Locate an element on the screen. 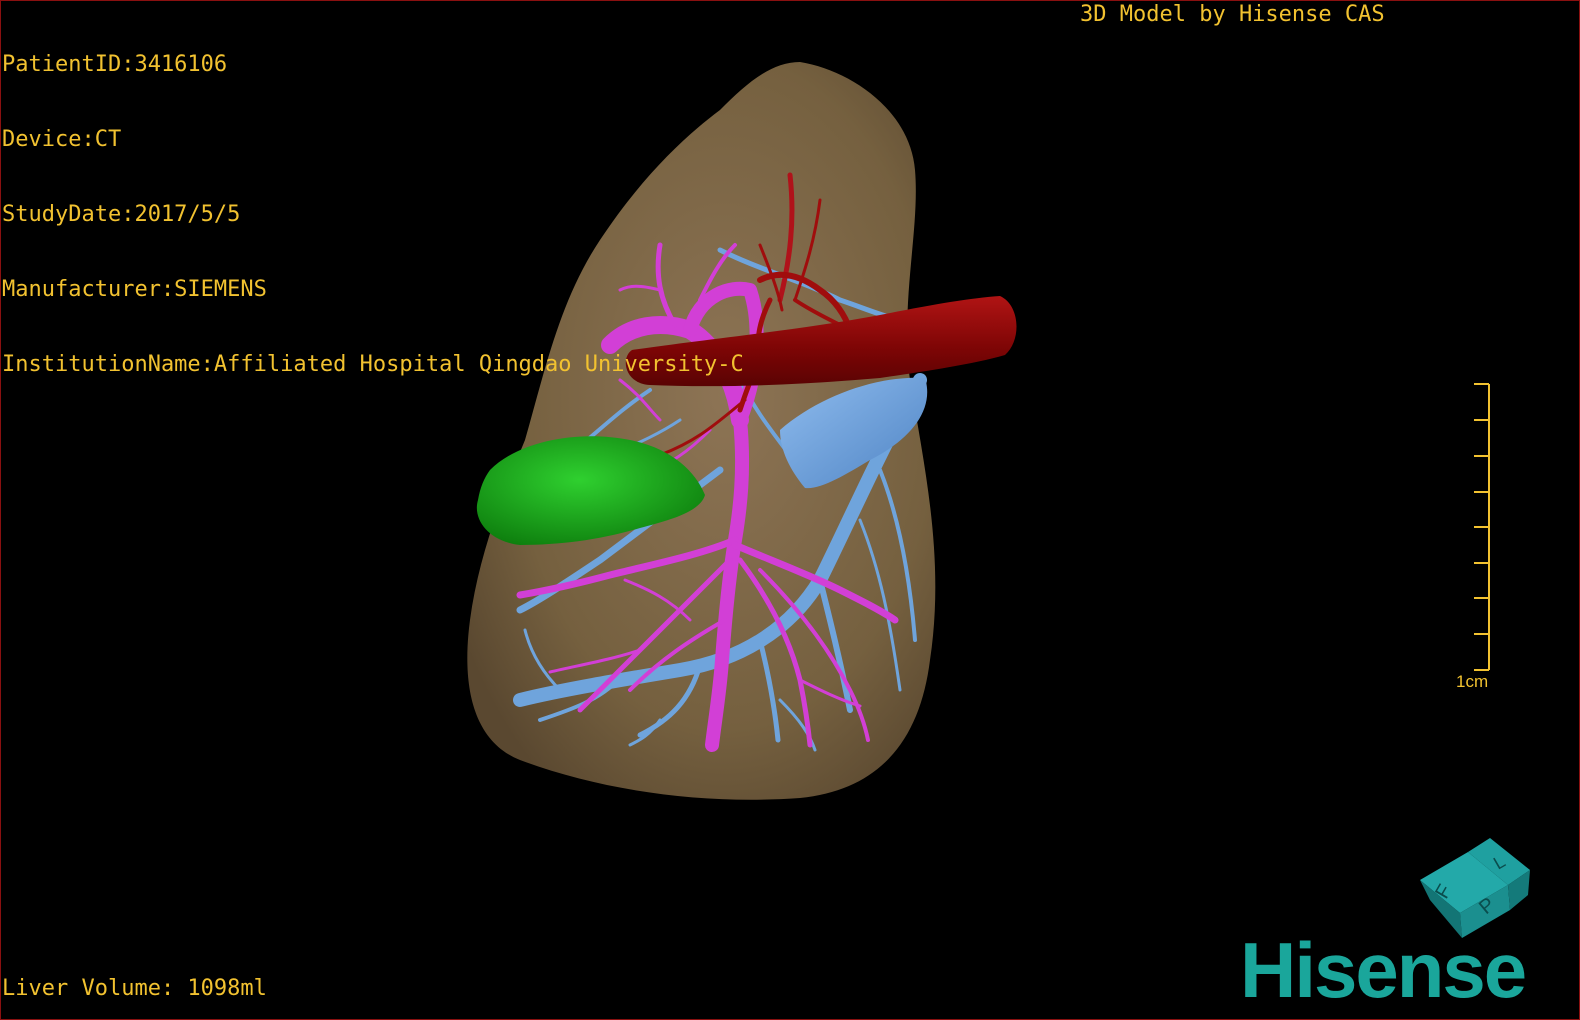 Image resolution: width=1580 pixels, height=1020 pixels. manufacturer: Manufacturer:SIEMENS is located at coordinates (134, 289).